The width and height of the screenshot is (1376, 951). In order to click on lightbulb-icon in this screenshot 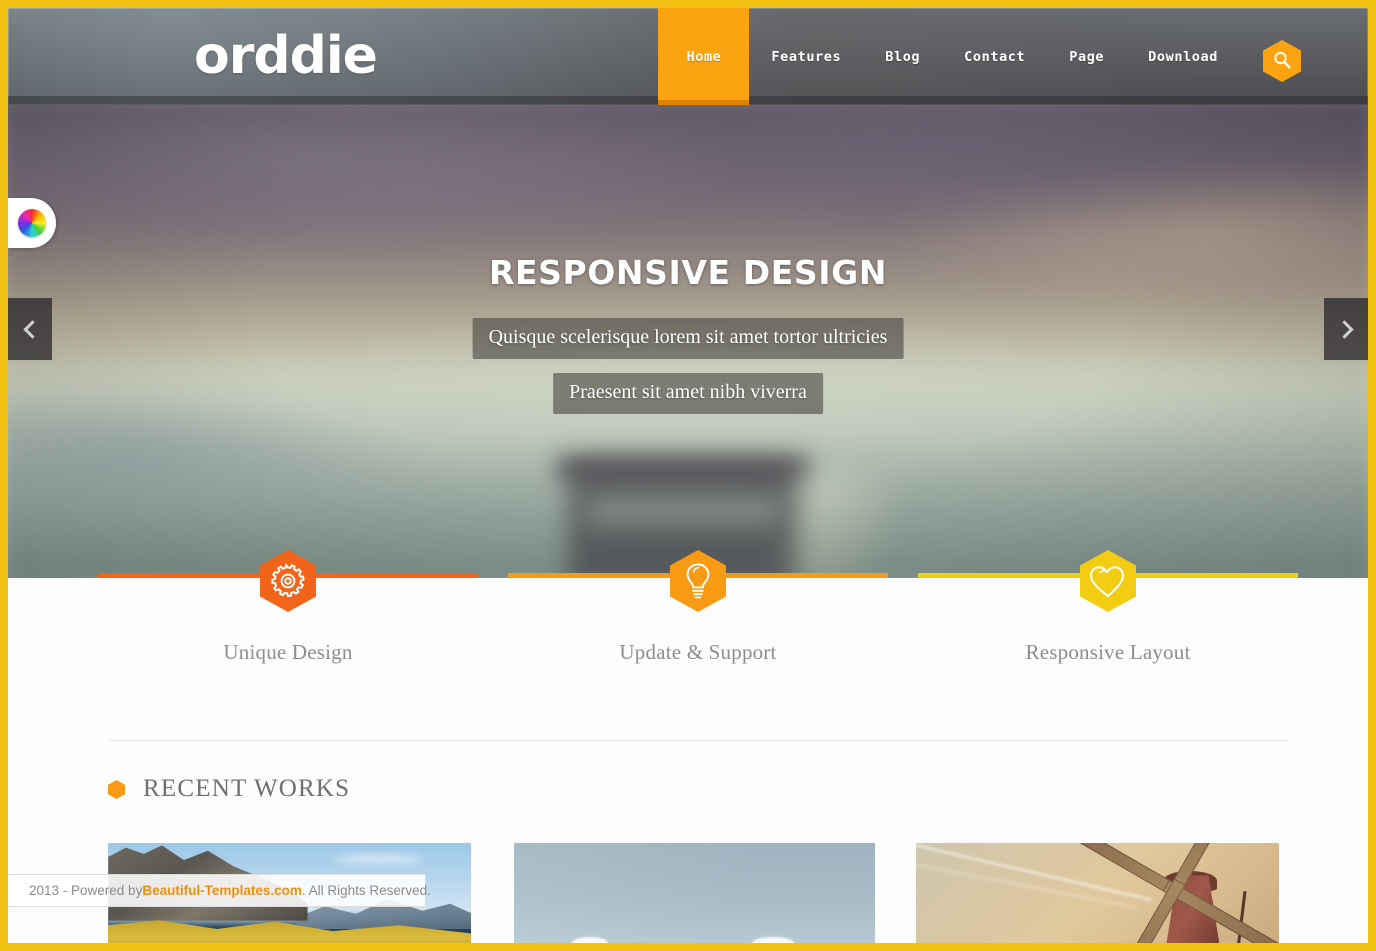, I will do `click(698, 581)`.